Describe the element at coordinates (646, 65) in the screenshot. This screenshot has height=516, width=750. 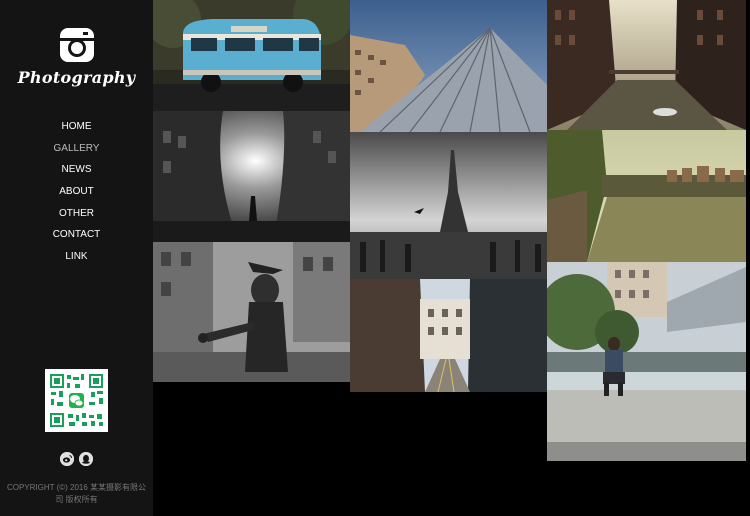
I see `photo-canal-buildings` at that location.